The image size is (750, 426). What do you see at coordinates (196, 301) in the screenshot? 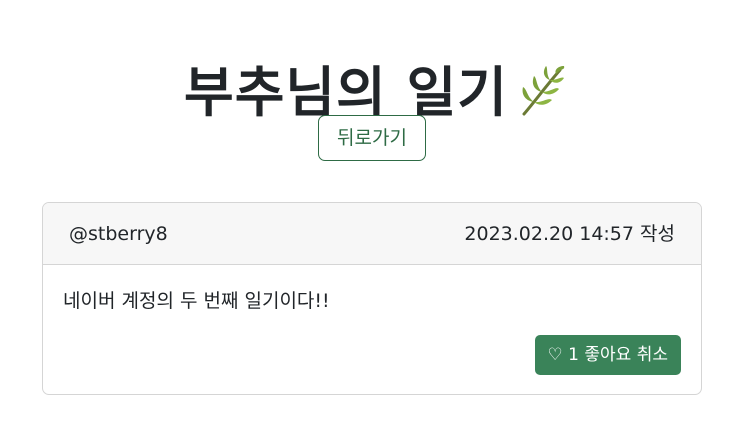
I see `diary-content: 네이버 계정의 두 번째 일기이다!!` at bounding box center [196, 301].